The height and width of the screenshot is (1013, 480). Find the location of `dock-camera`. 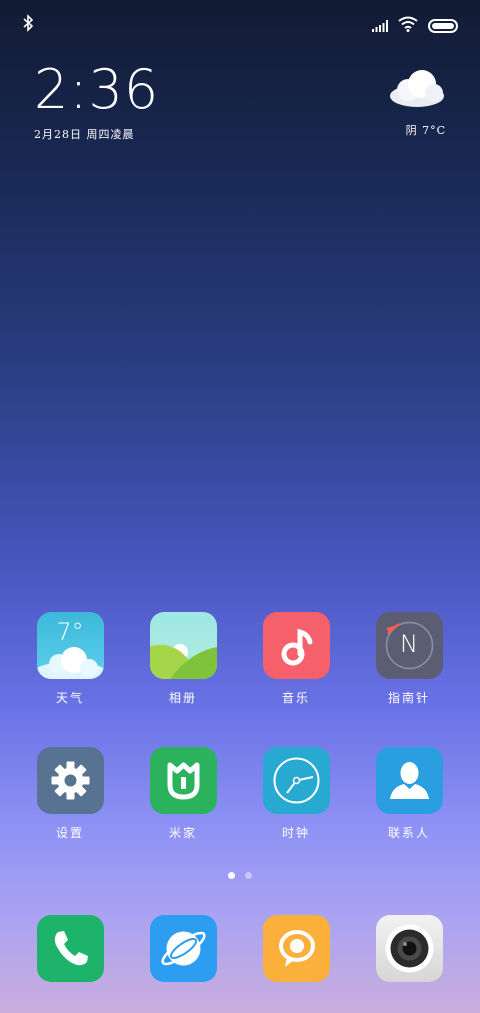

dock-camera is located at coordinates (409, 948).